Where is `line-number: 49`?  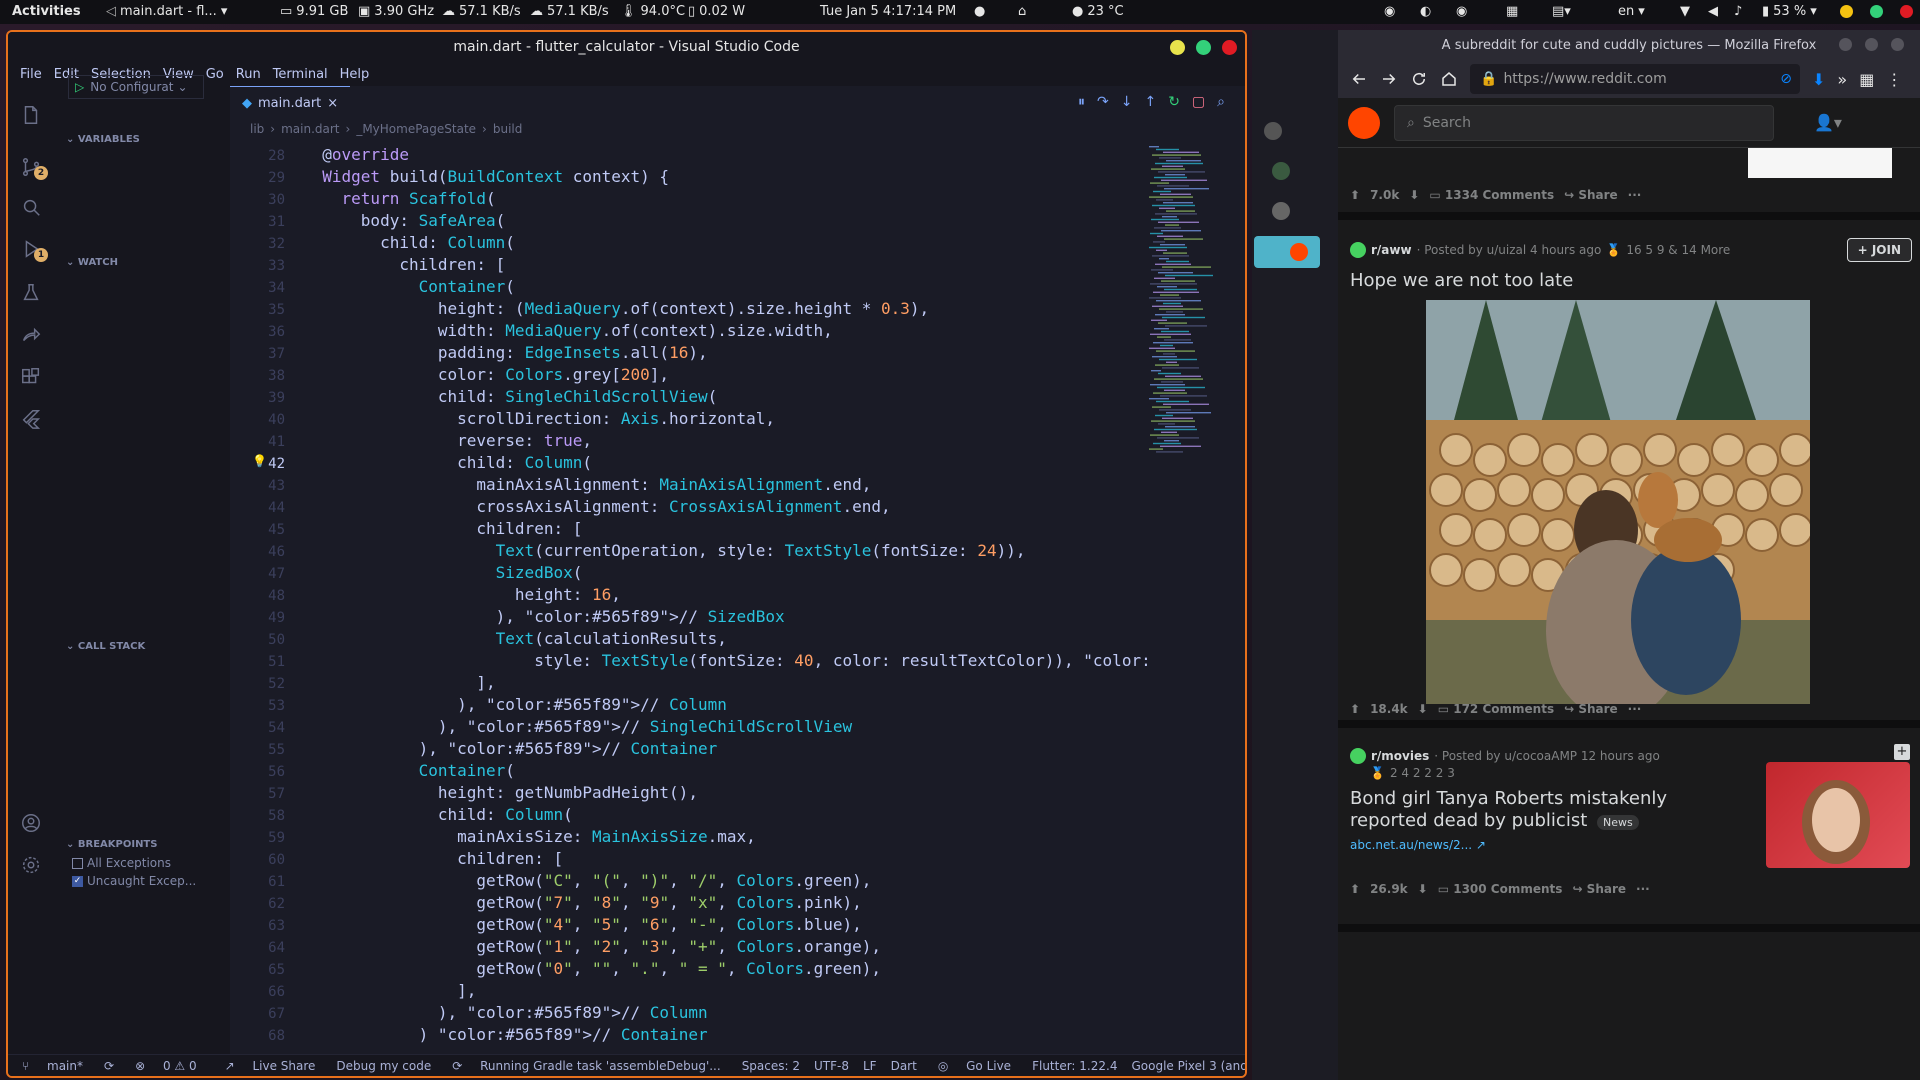
line-number: 49 is located at coordinates (257, 618).